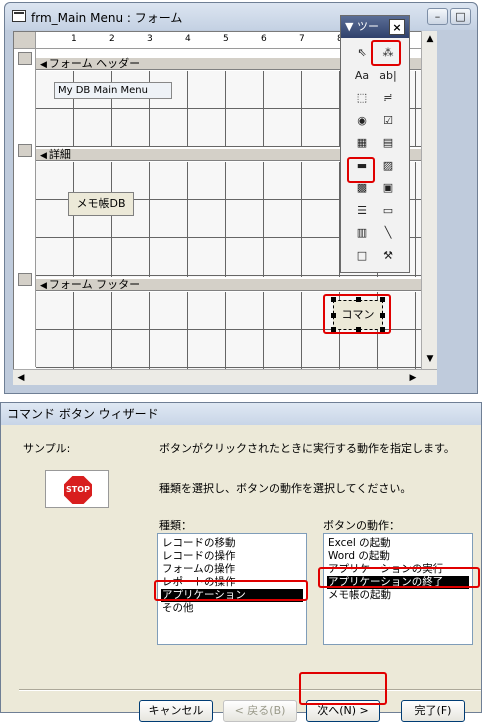  I want to click on cancel-button: キャンセル, so click(176, 711).